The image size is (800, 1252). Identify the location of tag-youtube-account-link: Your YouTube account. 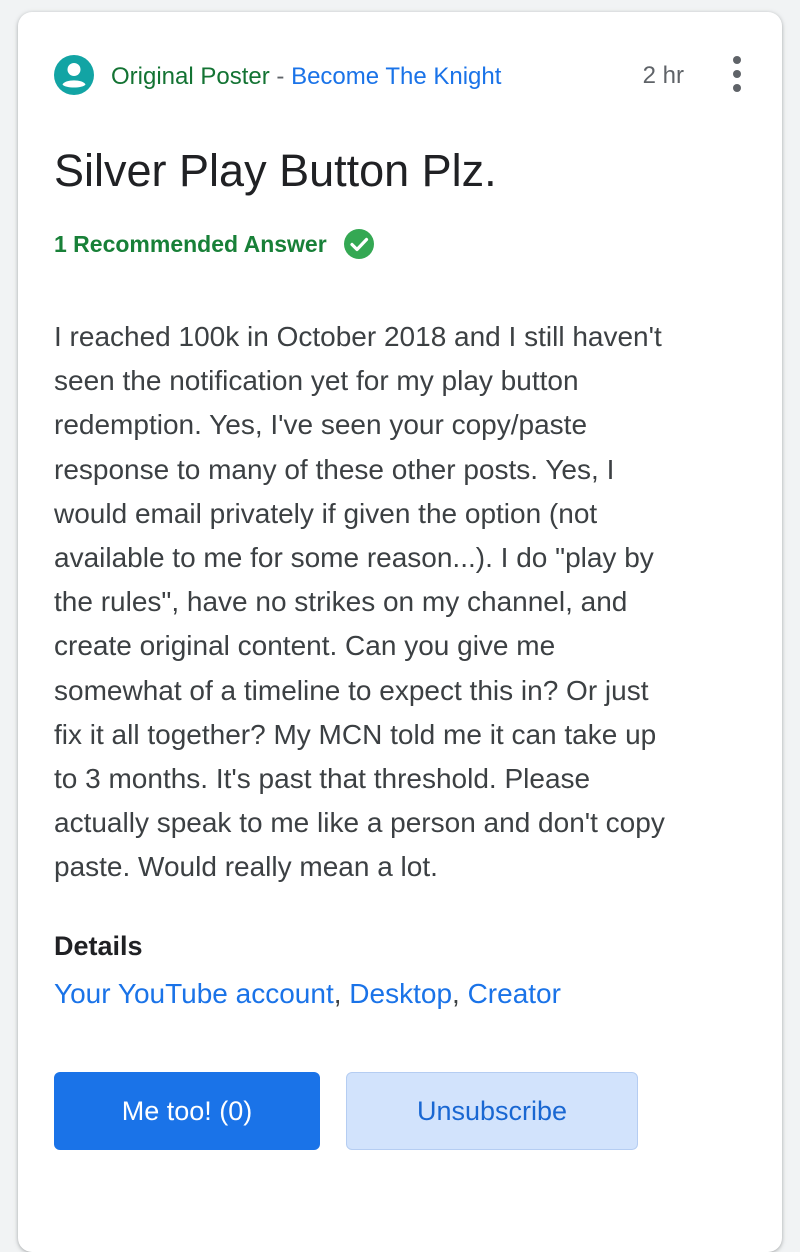
(194, 993).